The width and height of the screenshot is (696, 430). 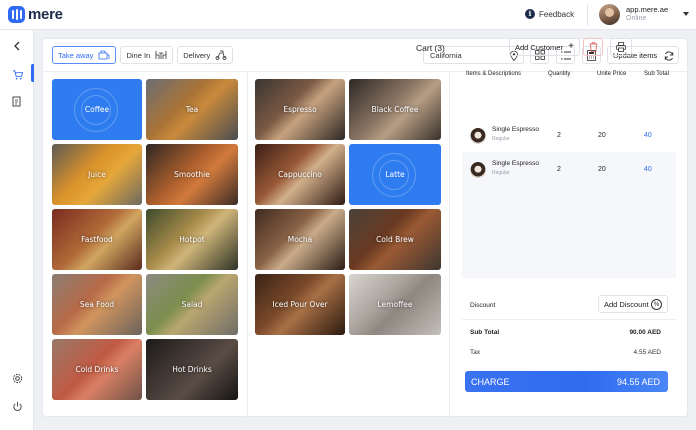 I want to click on category-label: Cold Drinks, so click(x=97, y=369).